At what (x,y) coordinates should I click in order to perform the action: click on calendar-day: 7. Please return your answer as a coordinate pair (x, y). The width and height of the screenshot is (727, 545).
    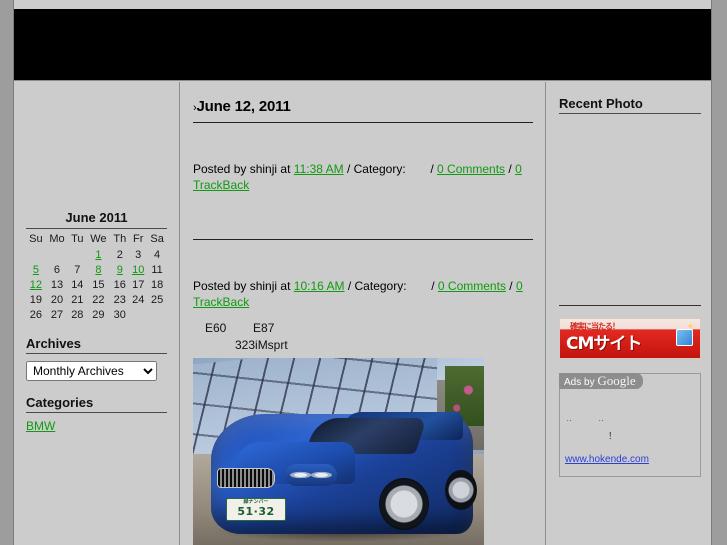
    Looking at the image, I should click on (77, 269).